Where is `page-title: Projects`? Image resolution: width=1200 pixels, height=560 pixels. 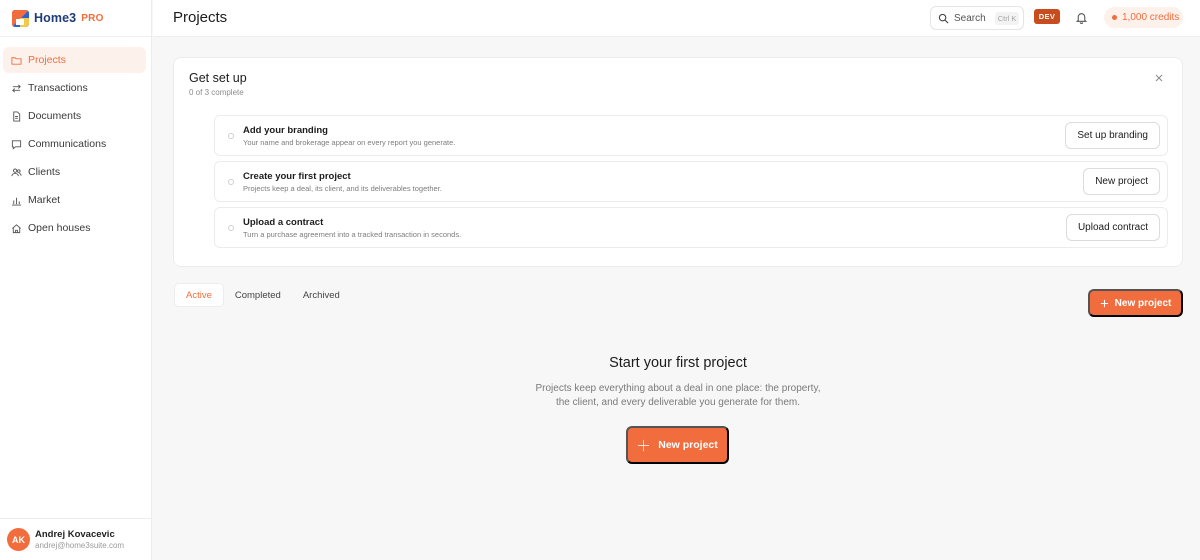 page-title: Projects is located at coordinates (200, 17).